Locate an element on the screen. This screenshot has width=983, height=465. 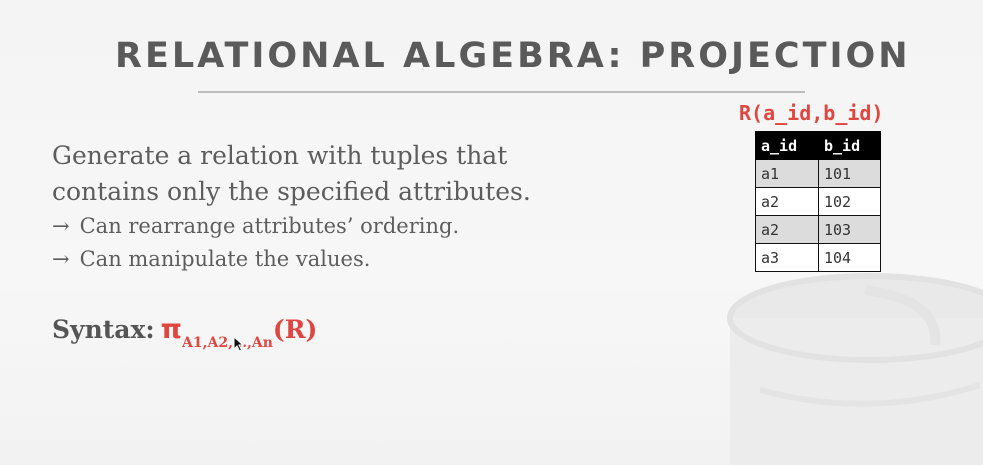
table-row: a2 103 is located at coordinates (818, 229).